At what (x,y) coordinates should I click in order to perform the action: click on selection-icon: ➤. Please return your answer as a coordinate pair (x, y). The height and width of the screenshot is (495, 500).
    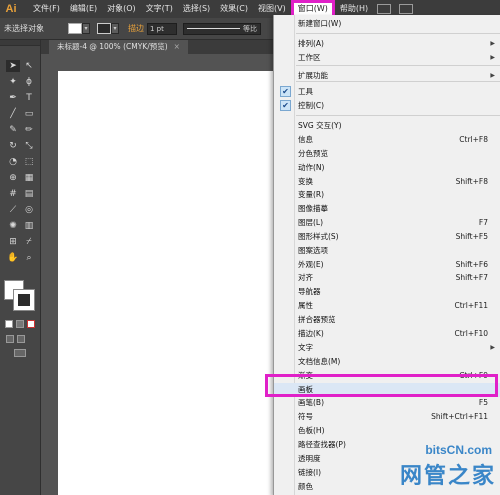
    Looking at the image, I should click on (13, 66).